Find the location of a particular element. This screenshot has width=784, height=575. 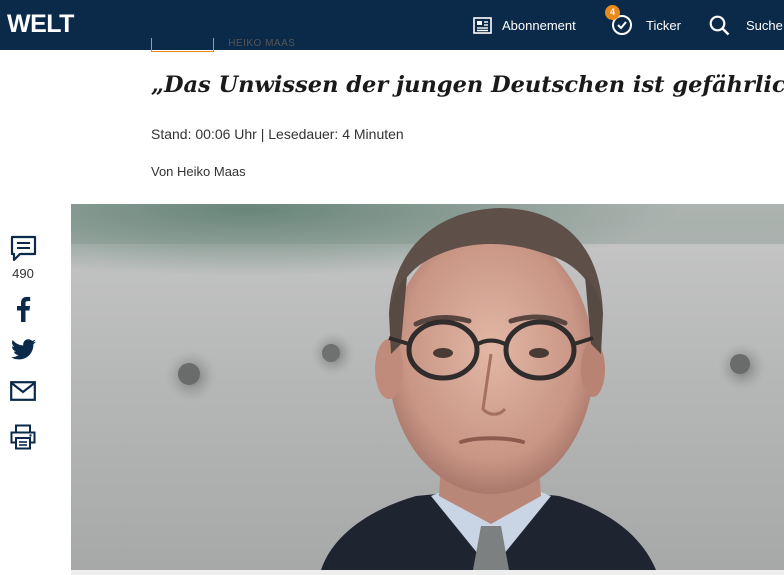

email-icon is located at coordinates (23, 393).